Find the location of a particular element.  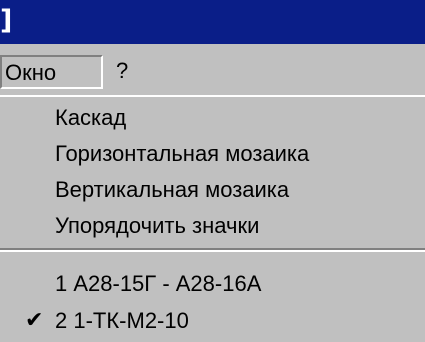

menu-item-label: 2 1-ТК-М2-10 is located at coordinates (122, 320).